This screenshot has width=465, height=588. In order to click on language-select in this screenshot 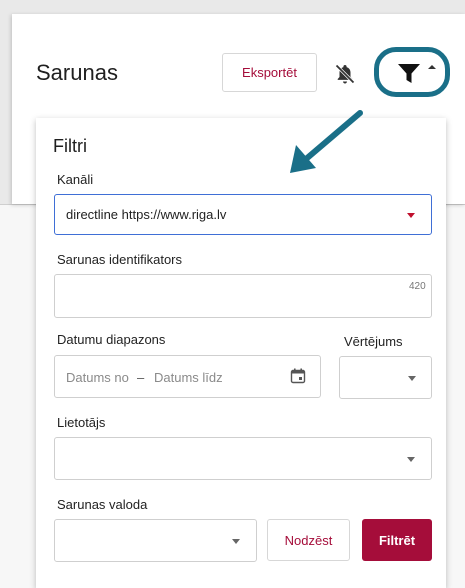, I will do `click(155, 540)`.